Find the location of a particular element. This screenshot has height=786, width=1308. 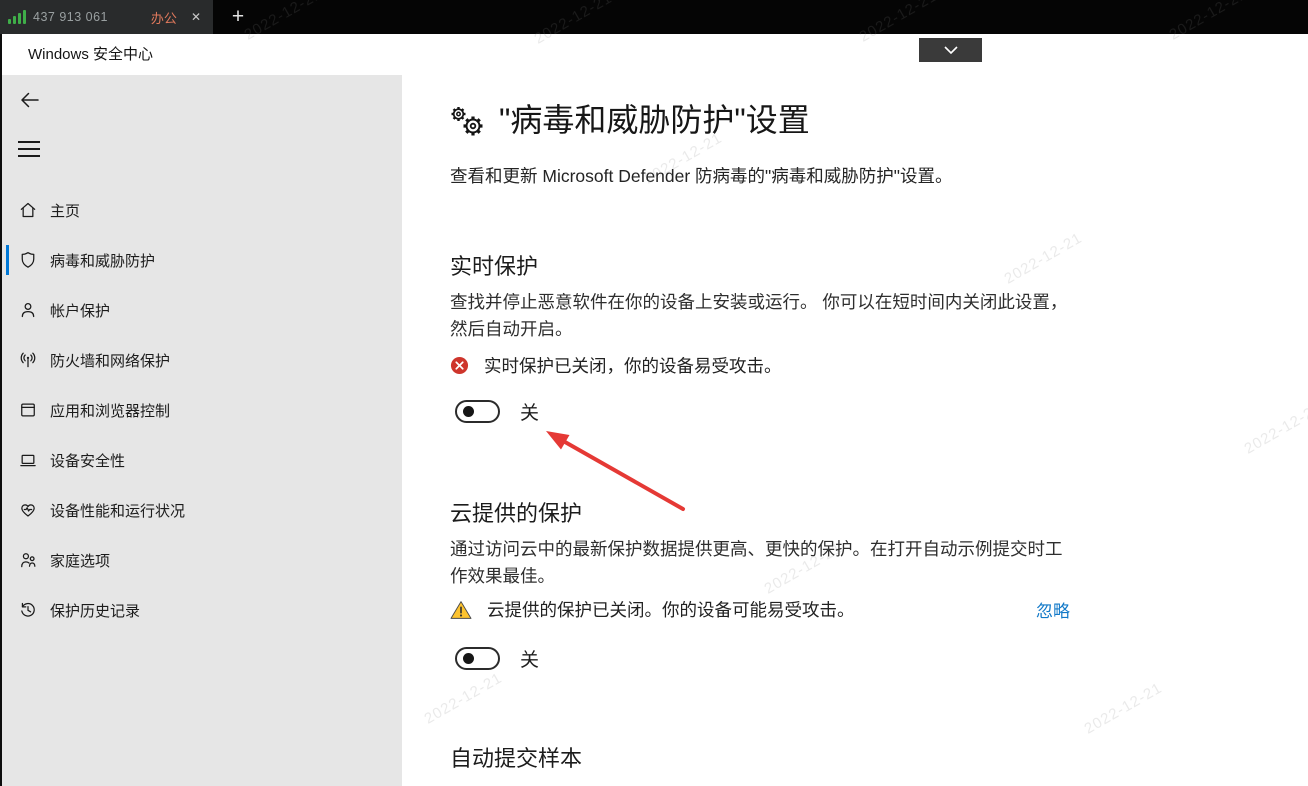

back-button is located at coordinates (30, 100).